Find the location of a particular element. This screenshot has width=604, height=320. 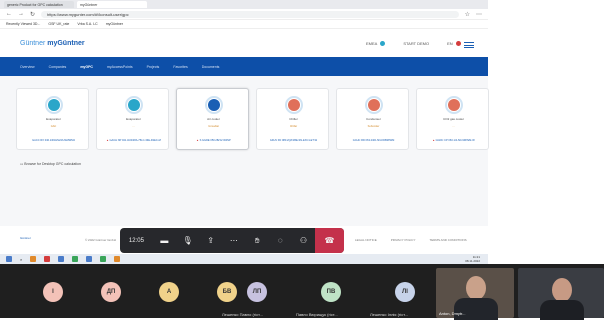

flag-icon is located at coordinates (458, 44).